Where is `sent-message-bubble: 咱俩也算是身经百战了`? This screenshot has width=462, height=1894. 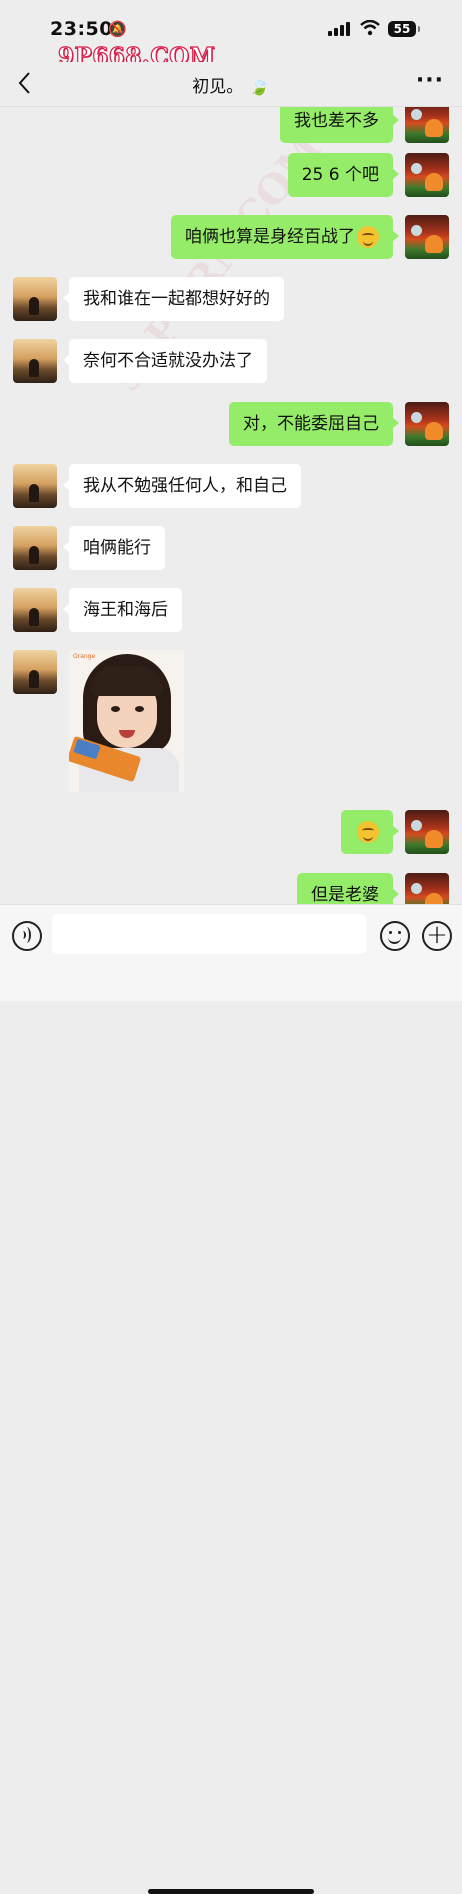
sent-message-bubble: 咱俩也算是身经百战了 is located at coordinates (285, 237).